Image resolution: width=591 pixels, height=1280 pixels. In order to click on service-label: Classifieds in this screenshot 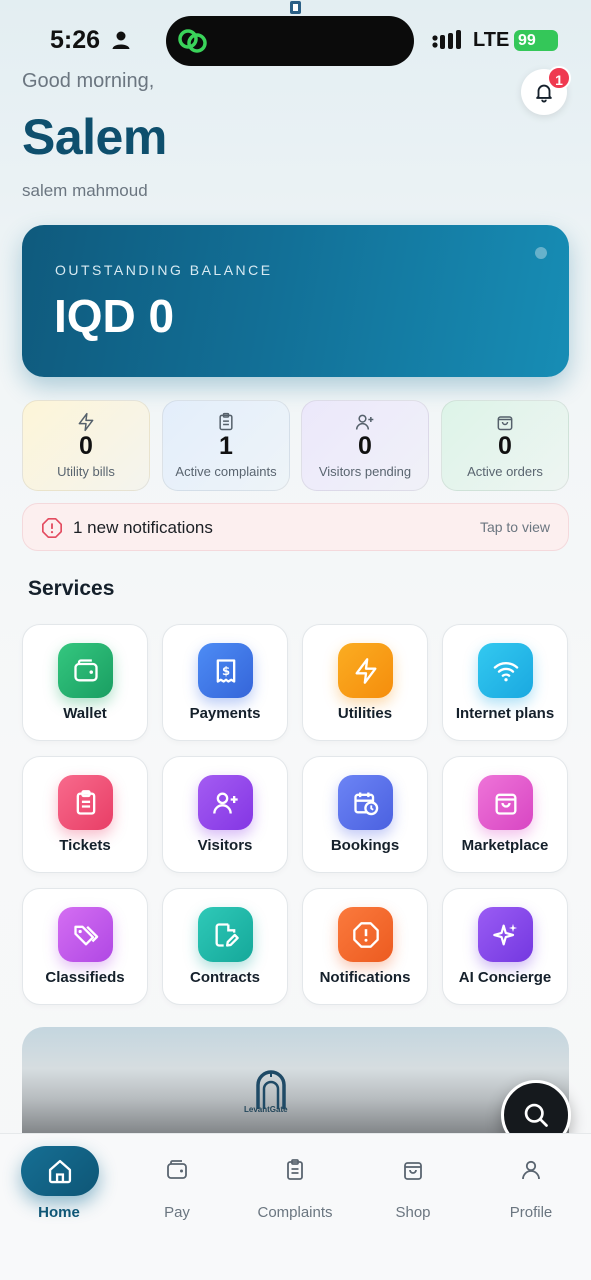, I will do `click(85, 977)`.